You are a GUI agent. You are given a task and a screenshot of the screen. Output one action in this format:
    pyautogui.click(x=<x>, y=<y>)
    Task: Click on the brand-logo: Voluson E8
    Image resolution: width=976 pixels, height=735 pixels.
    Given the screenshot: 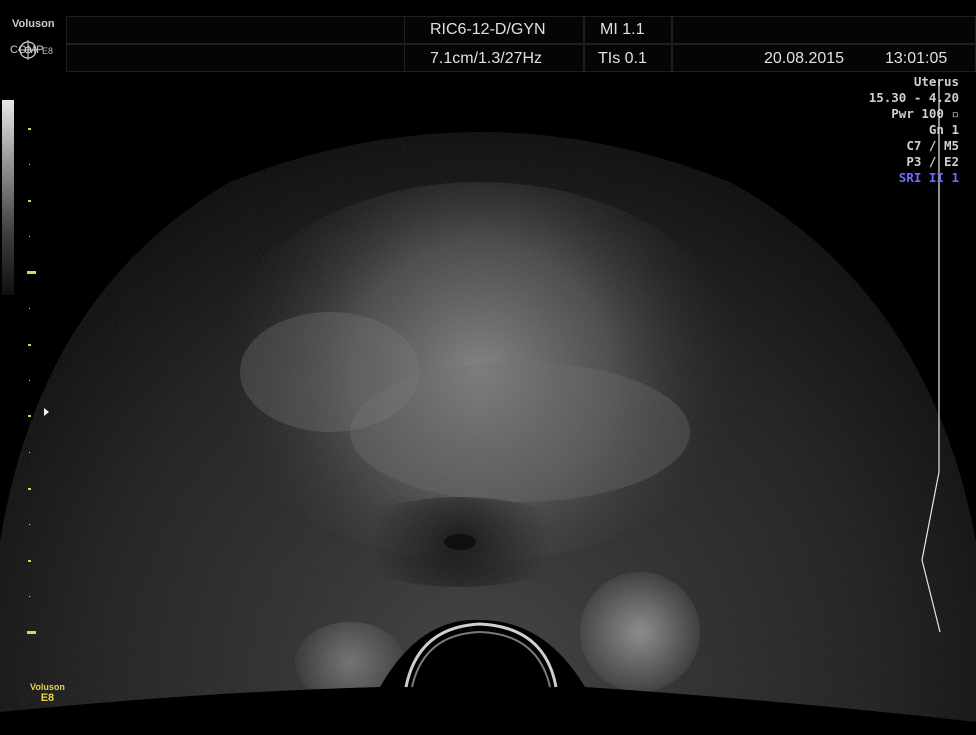 What is the action you would take?
    pyautogui.click(x=47, y=693)
    